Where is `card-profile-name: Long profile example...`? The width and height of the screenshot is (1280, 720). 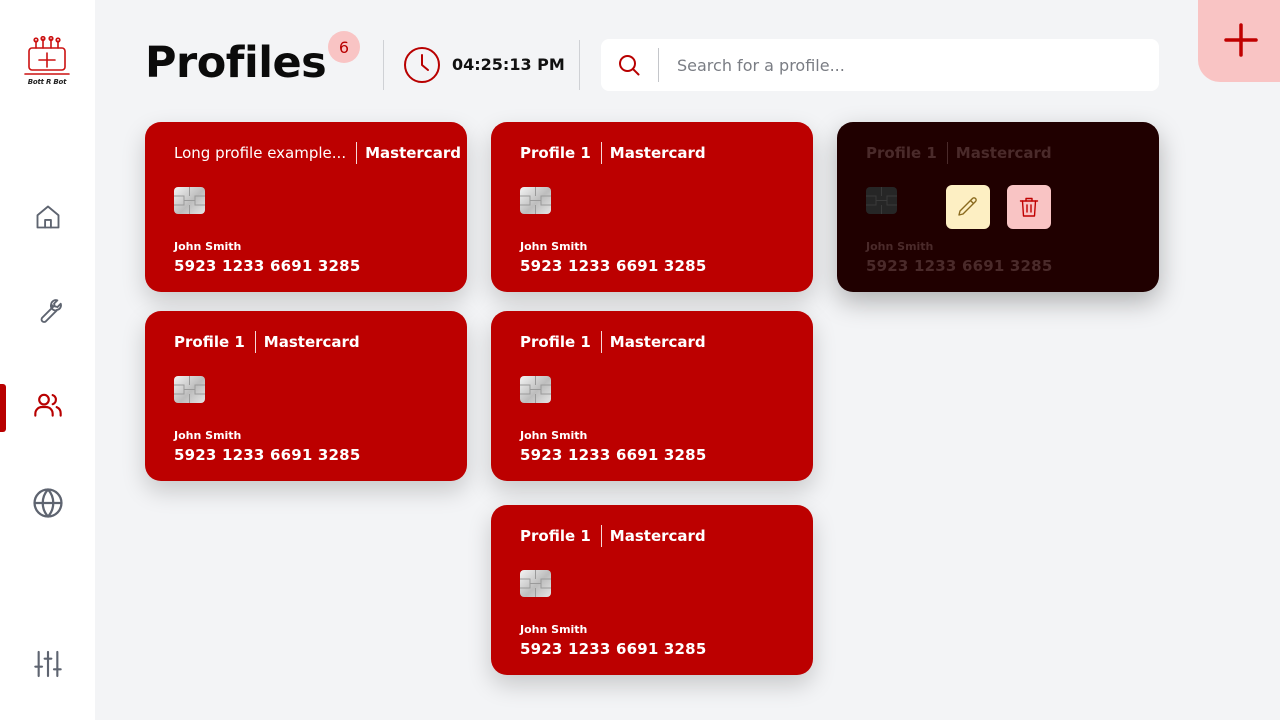 card-profile-name: Long profile example... is located at coordinates (260, 153).